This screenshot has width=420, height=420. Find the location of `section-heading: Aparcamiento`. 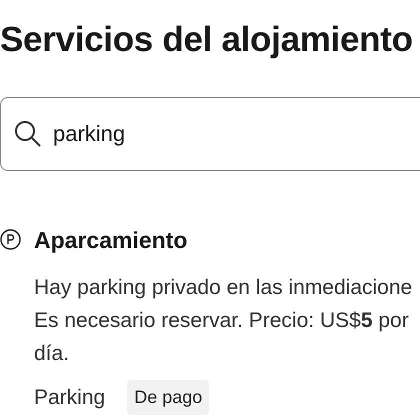

section-heading: Aparcamiento is located at coordinates (111, 240).